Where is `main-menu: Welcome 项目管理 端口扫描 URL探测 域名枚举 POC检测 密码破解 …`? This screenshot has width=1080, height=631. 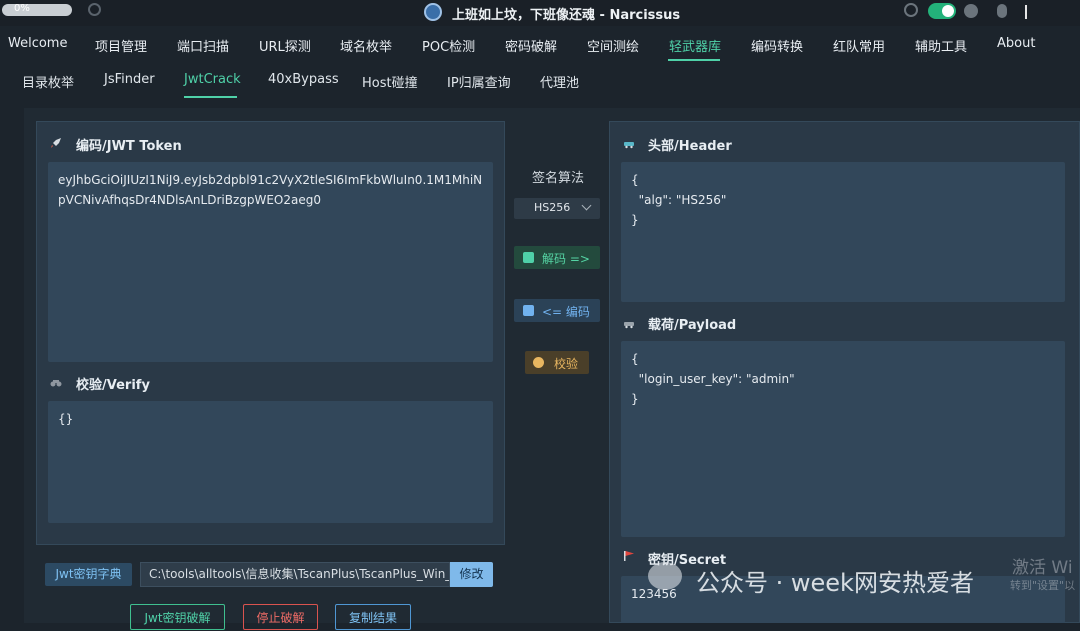
main-menu: Welcome 项目管理 端口扫描 URL探测 域名枚举 POC检测 密码破解 … is located at coordinates (540, 46).